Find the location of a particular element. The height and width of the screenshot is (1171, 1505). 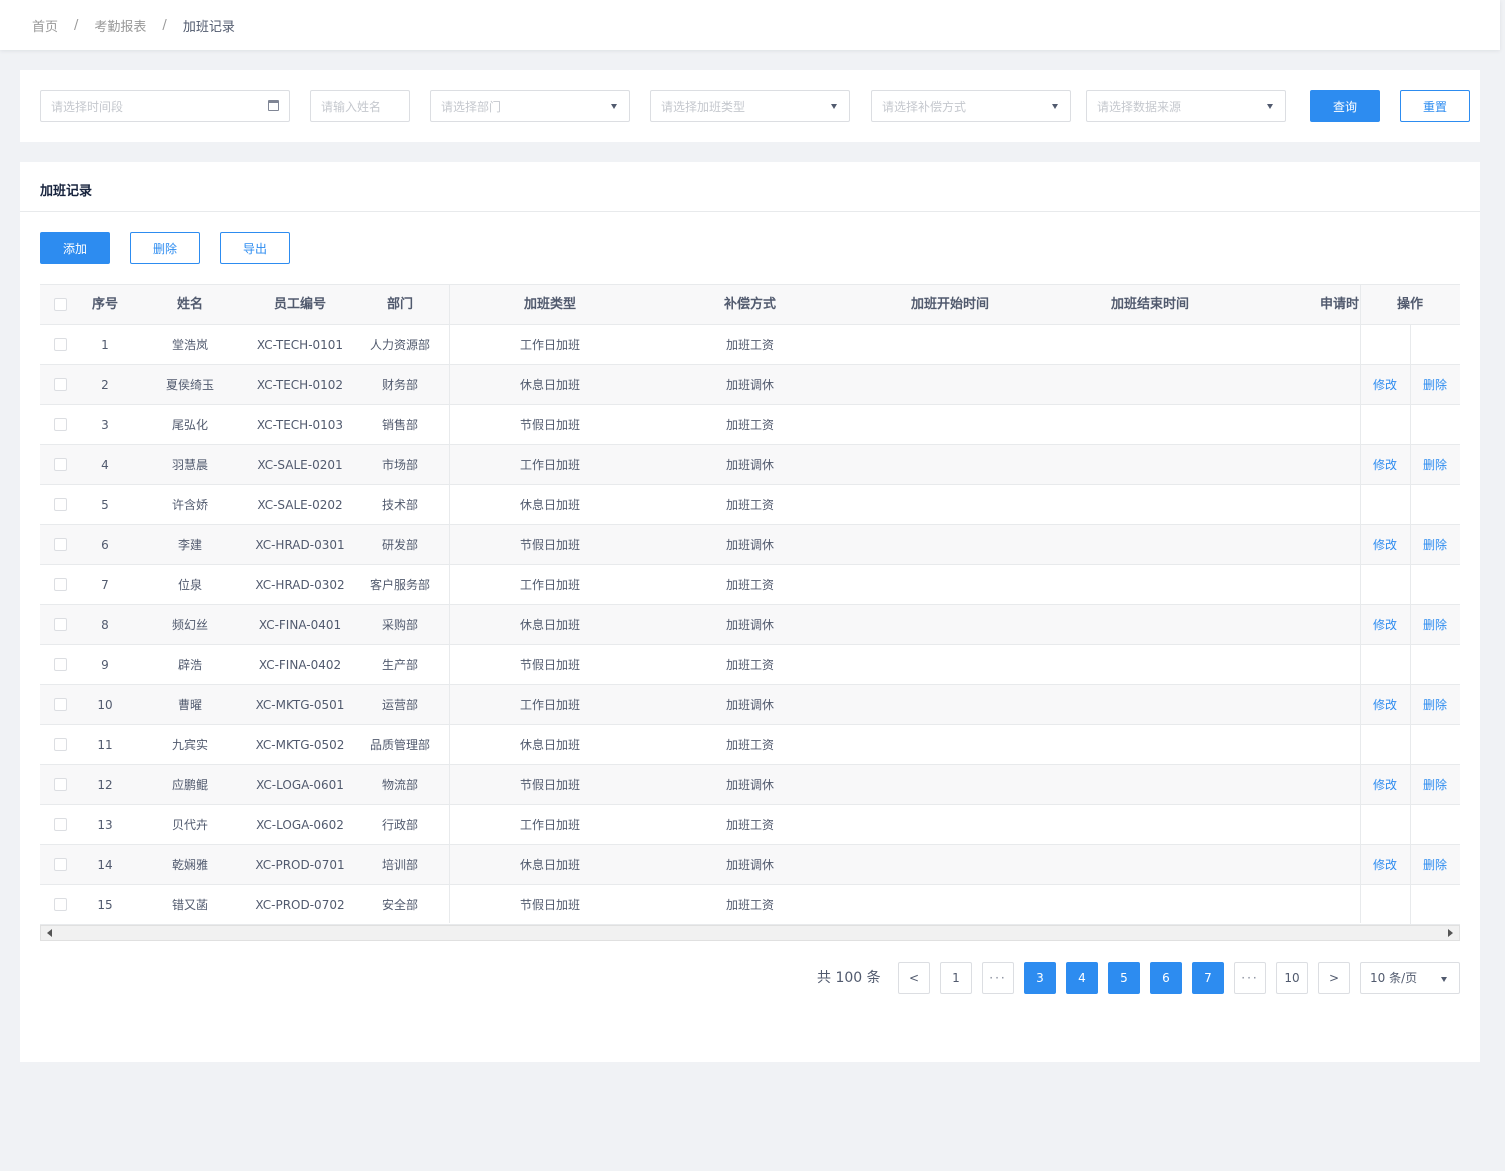

page-button-10: 10 is located at coordinates (1292, 978).